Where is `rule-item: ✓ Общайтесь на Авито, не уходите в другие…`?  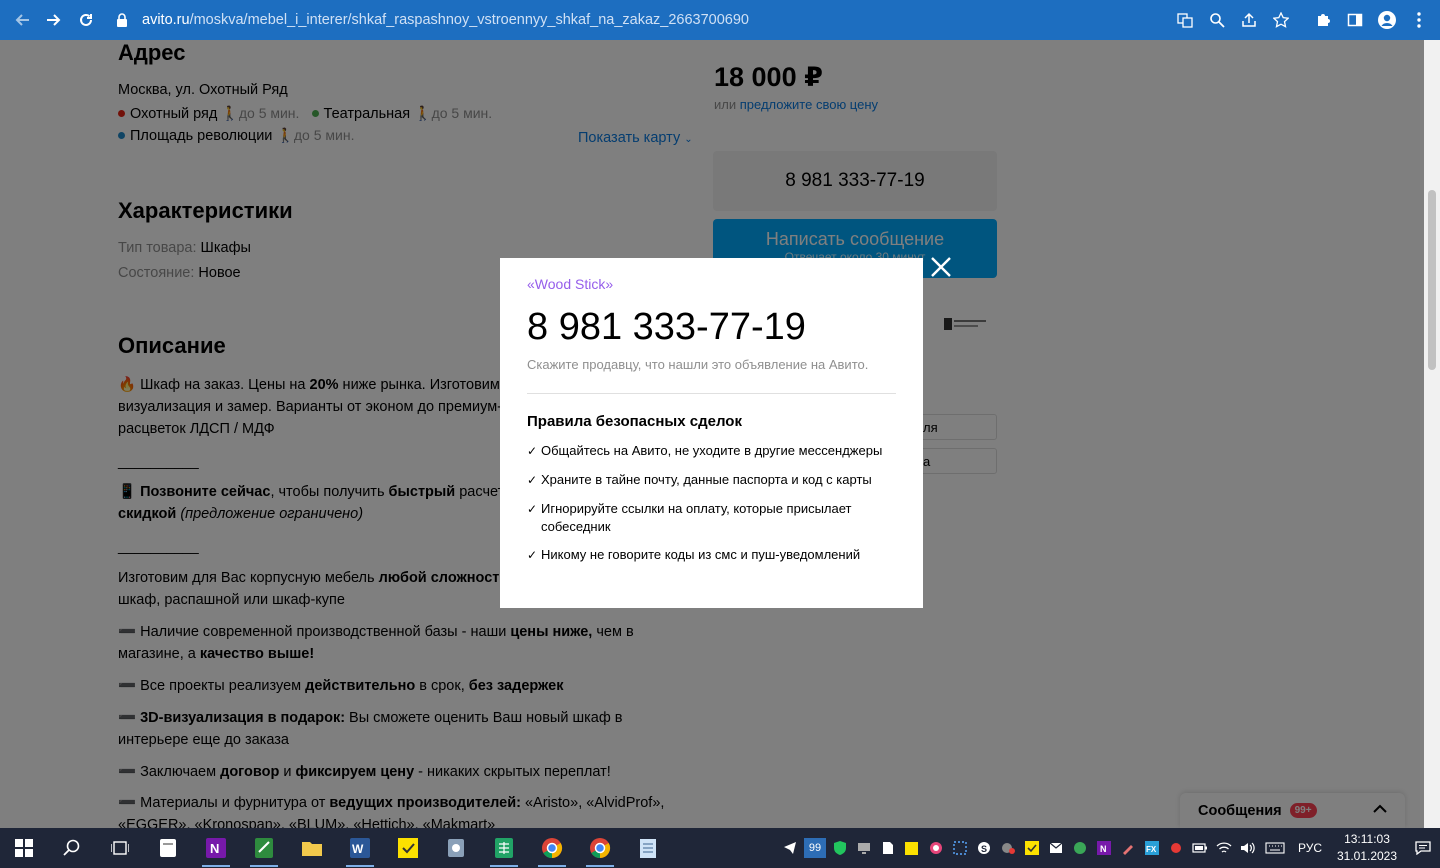
rule-item: ✓ Общайтесь на Авито, не уходите в другие… is located at coordinates (705, 450).